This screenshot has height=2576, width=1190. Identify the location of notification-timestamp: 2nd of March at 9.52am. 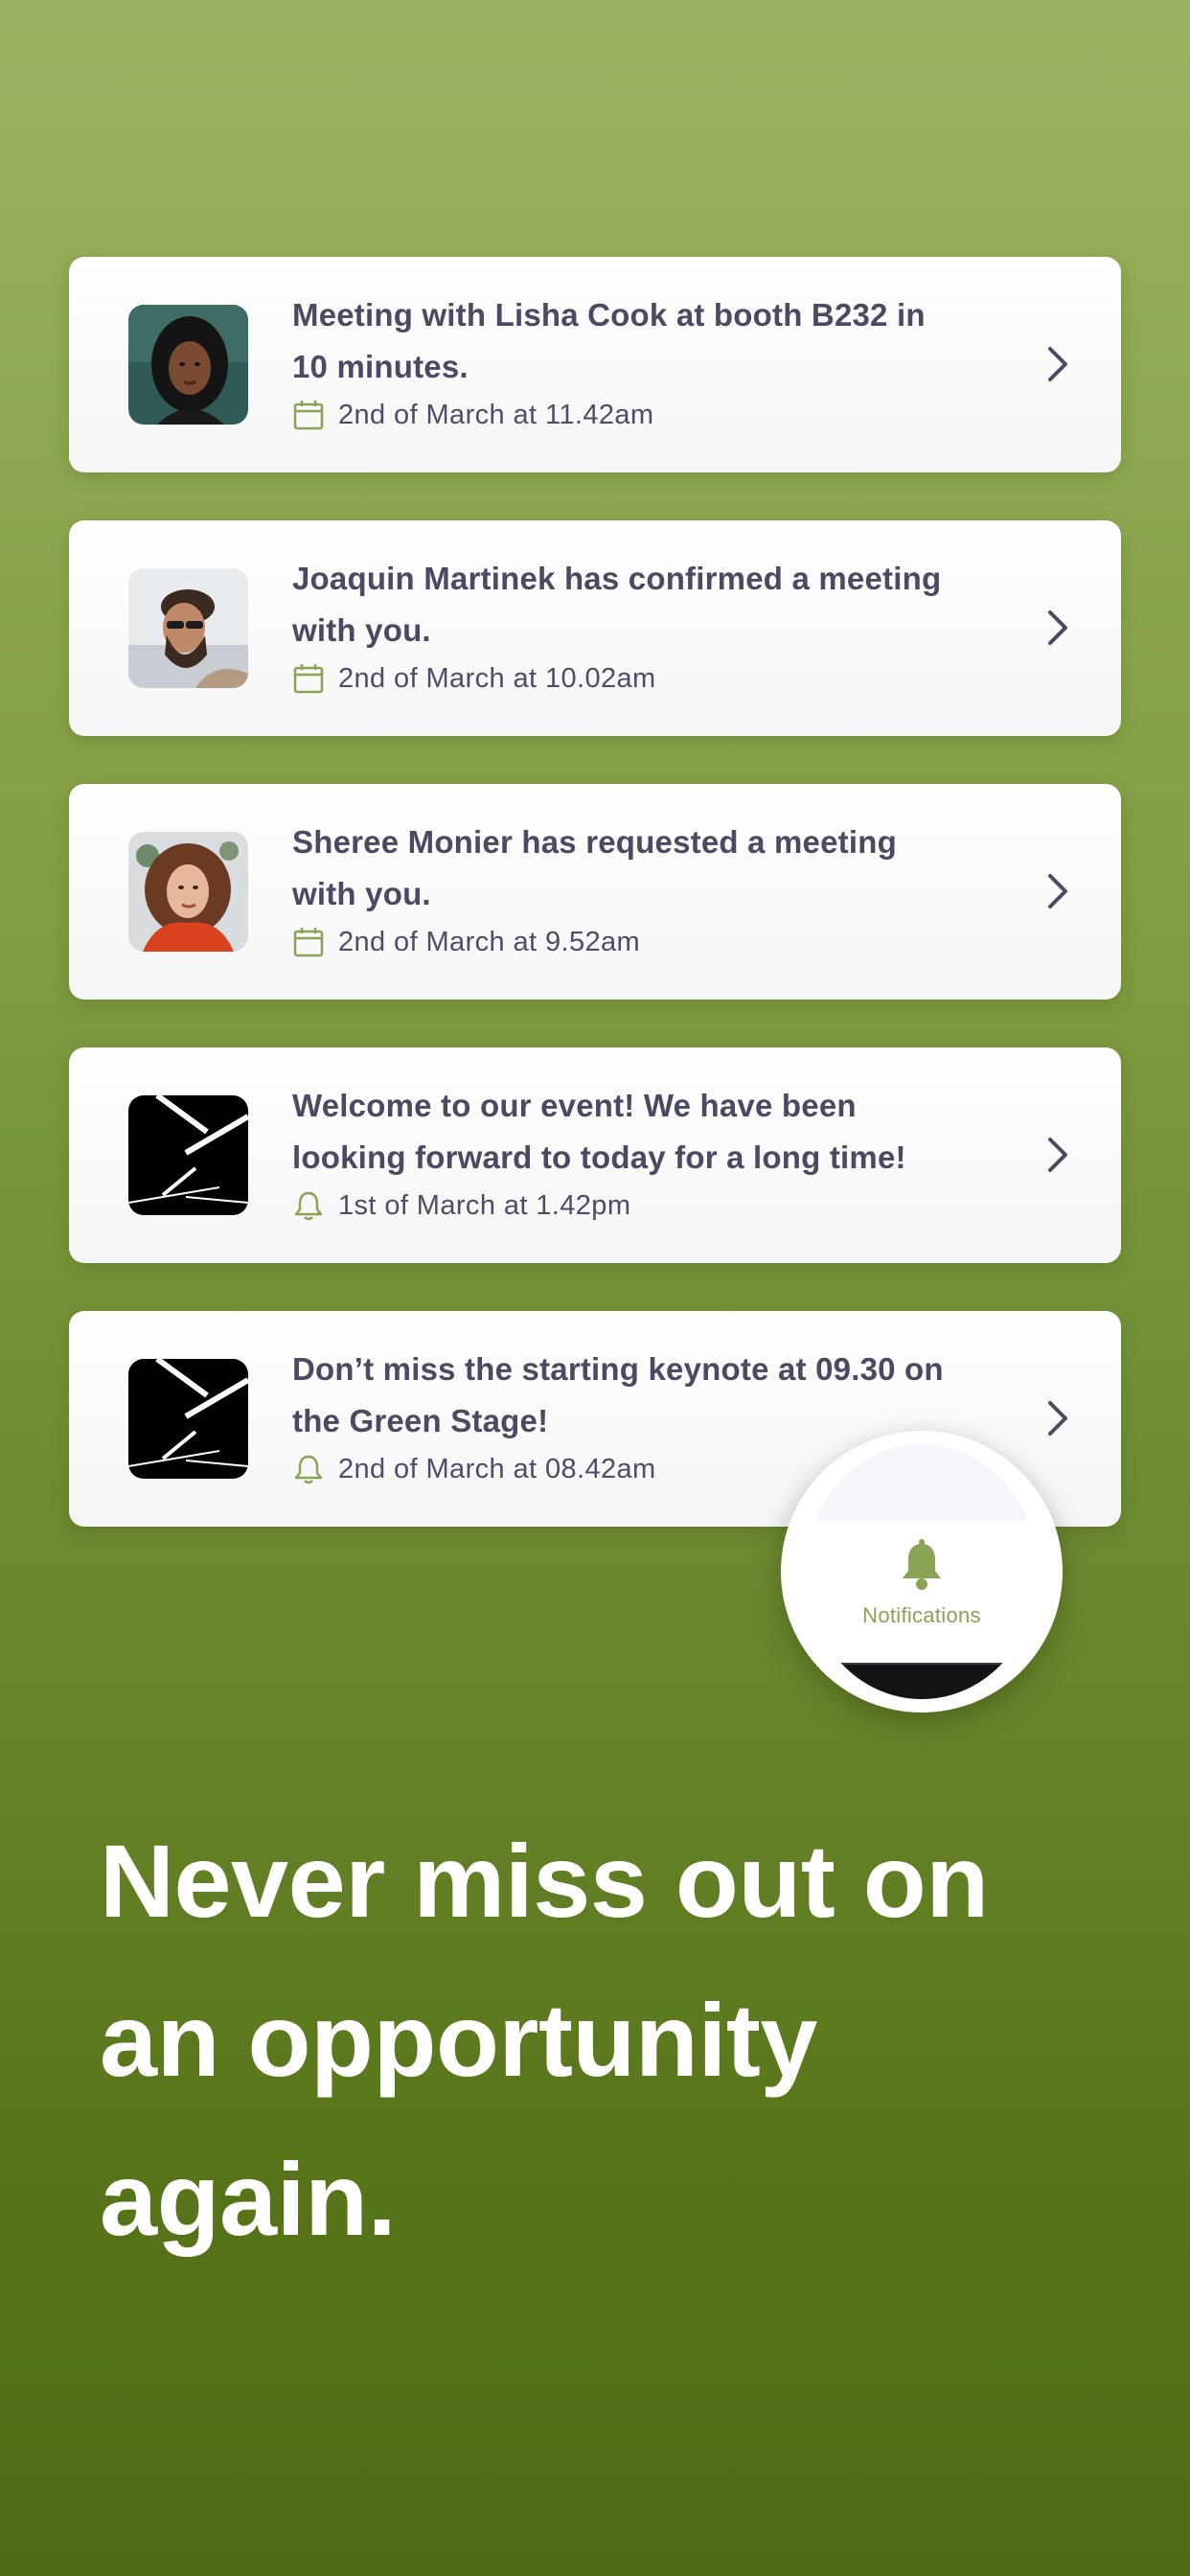
(490, 941).